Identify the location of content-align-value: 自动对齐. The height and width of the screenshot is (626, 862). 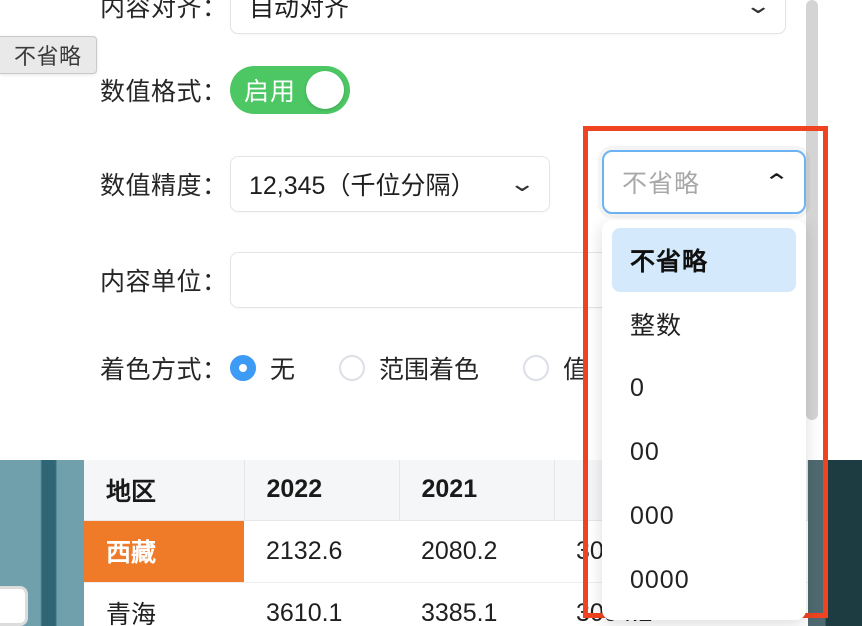
(299, 11).